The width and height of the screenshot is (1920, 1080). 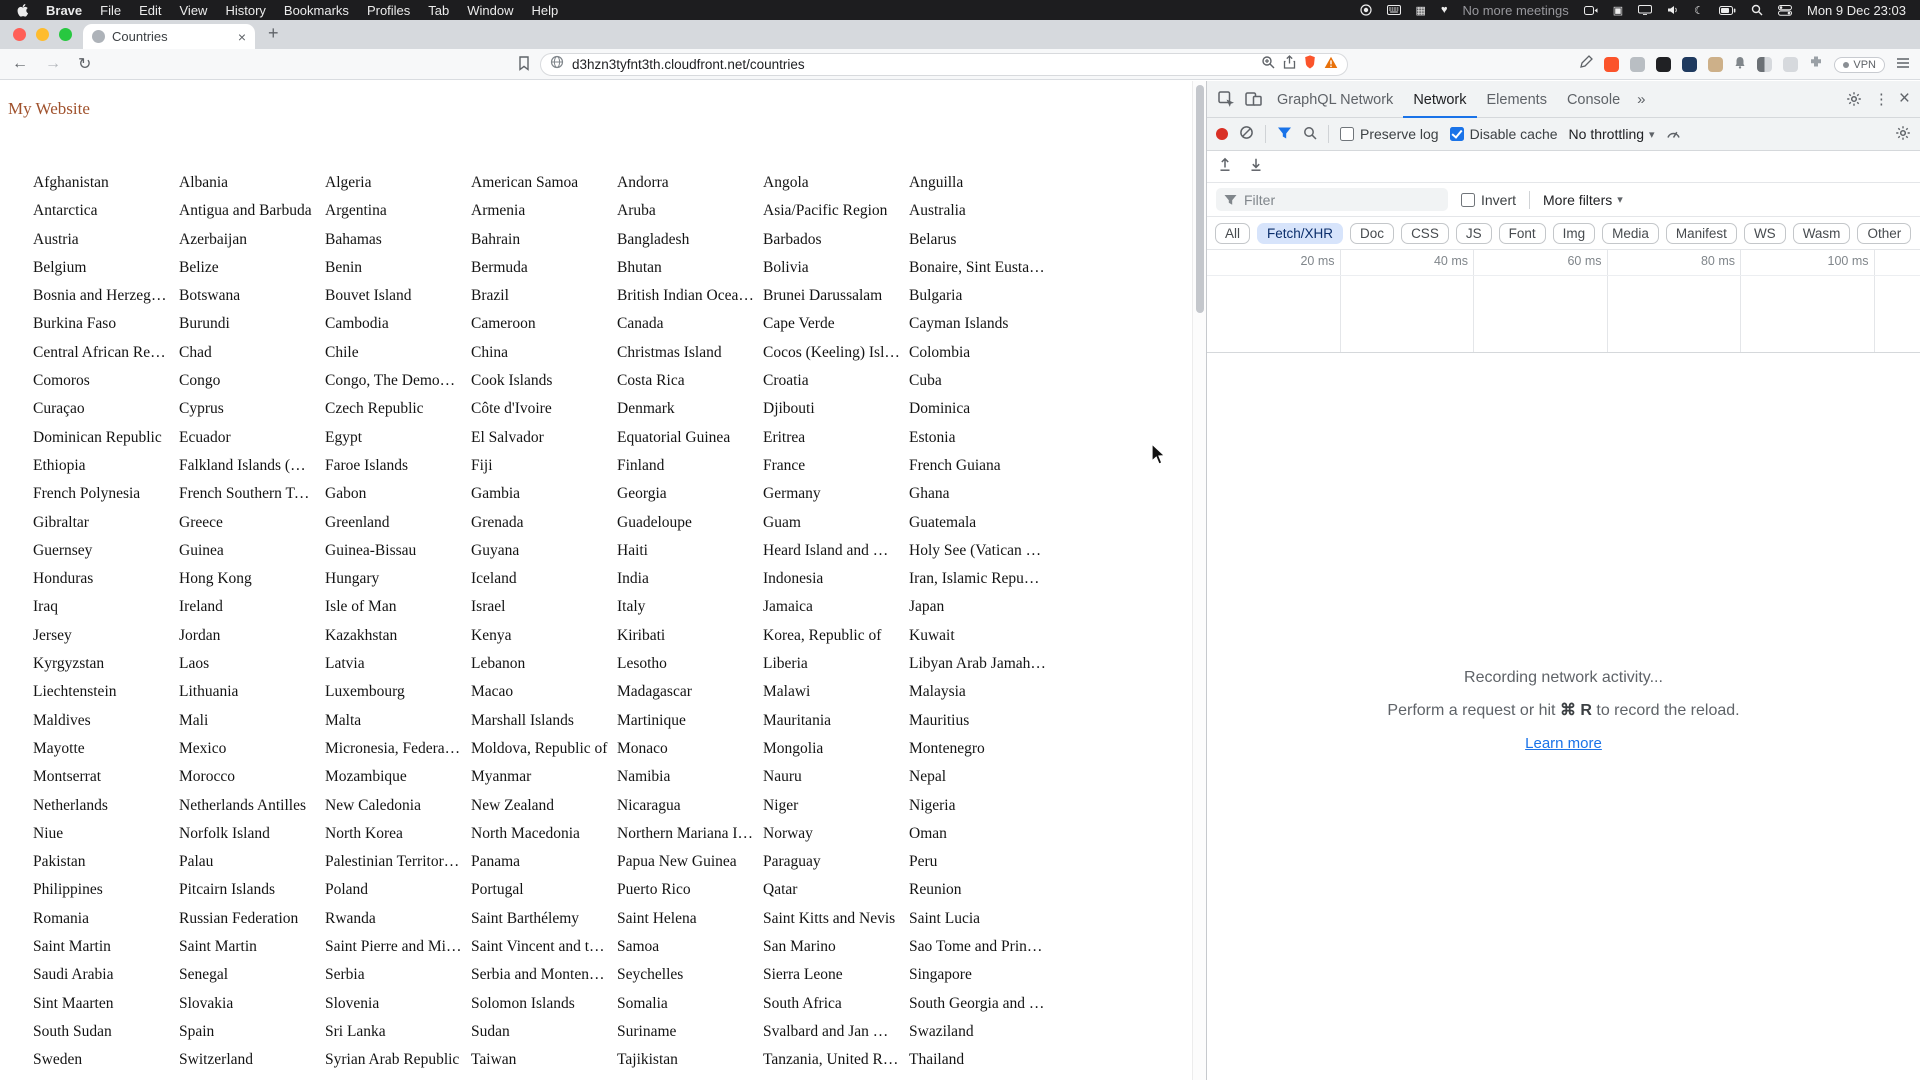 I want to click on menu-file: File, so click(x=110, y=10).